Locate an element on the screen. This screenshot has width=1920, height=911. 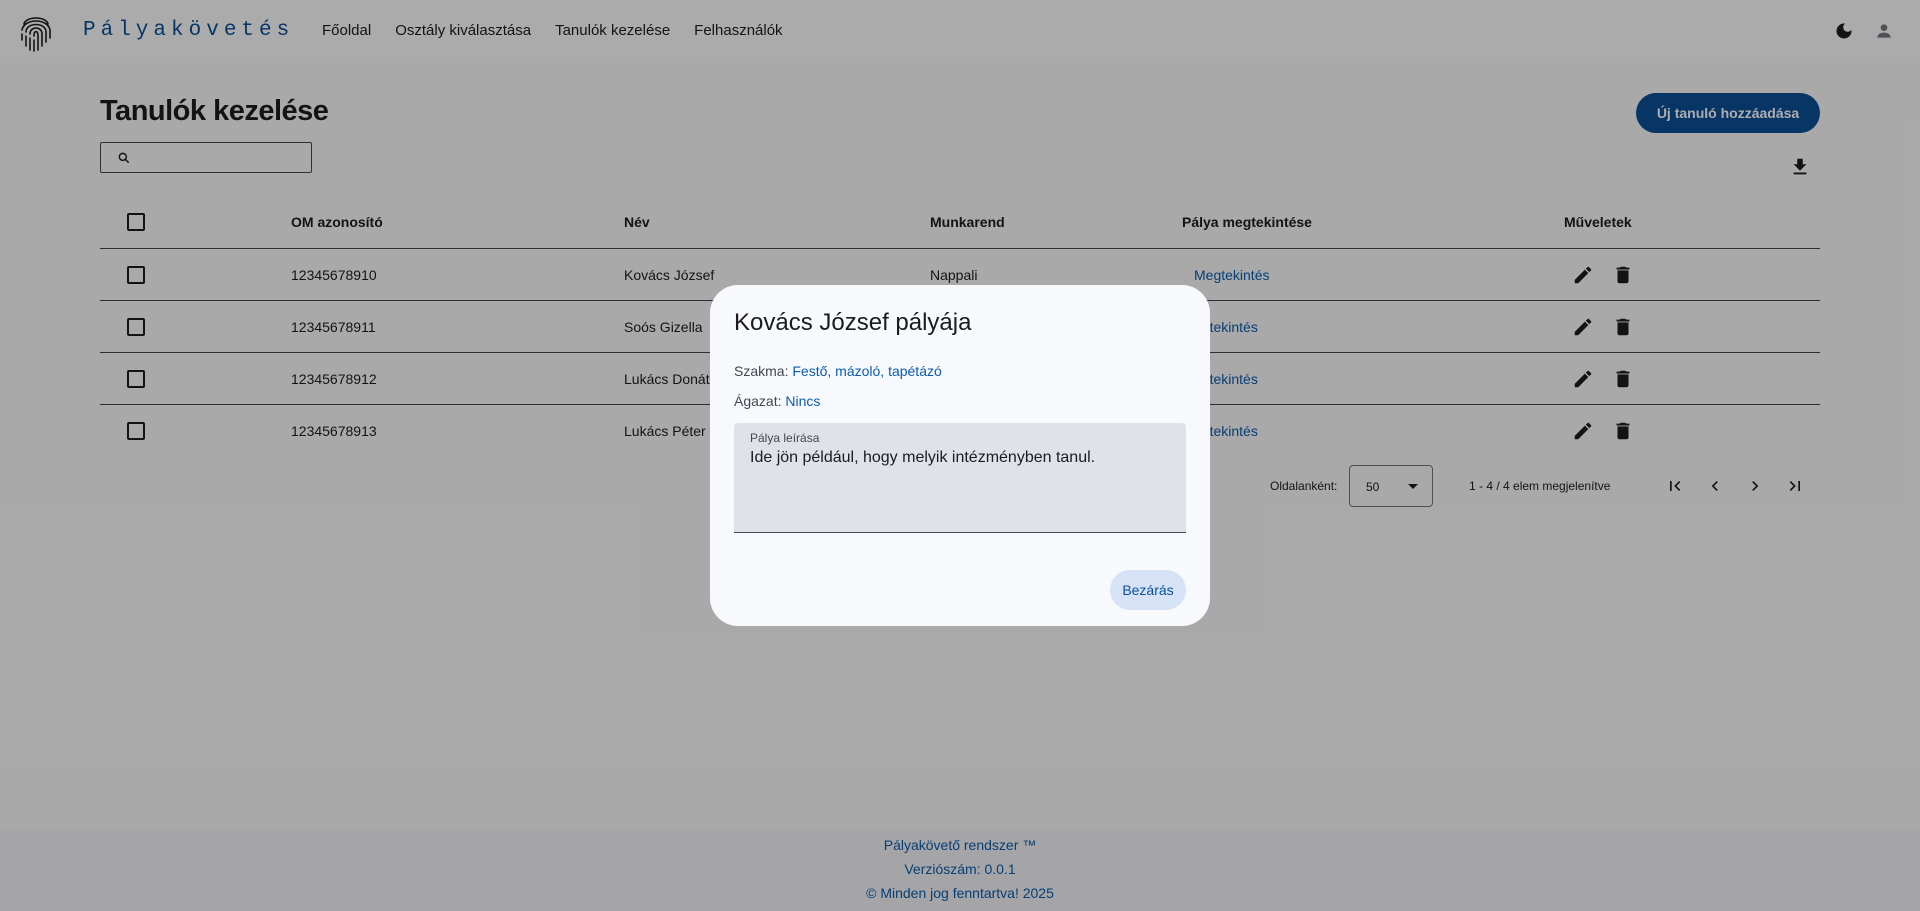
sector-value: Nincs is located at coordinates (803, 401).